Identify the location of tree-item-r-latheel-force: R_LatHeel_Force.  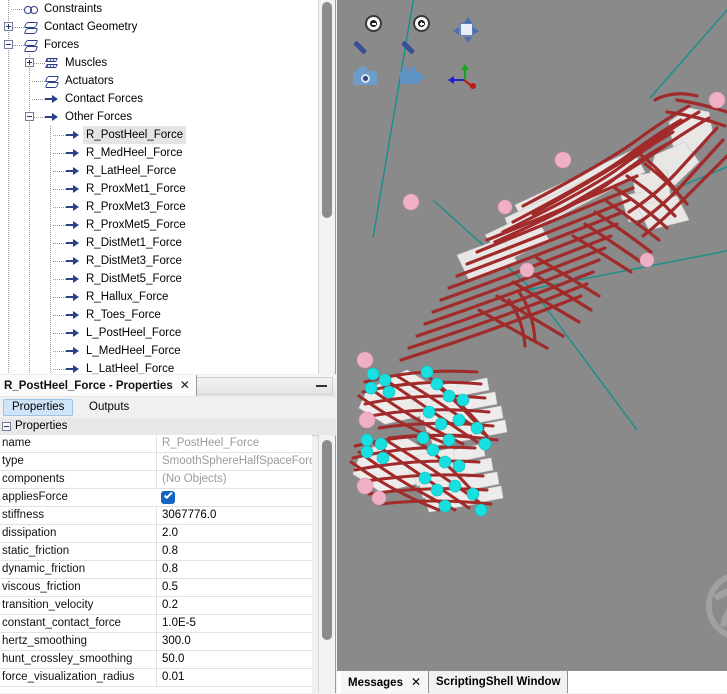
(156, 171).